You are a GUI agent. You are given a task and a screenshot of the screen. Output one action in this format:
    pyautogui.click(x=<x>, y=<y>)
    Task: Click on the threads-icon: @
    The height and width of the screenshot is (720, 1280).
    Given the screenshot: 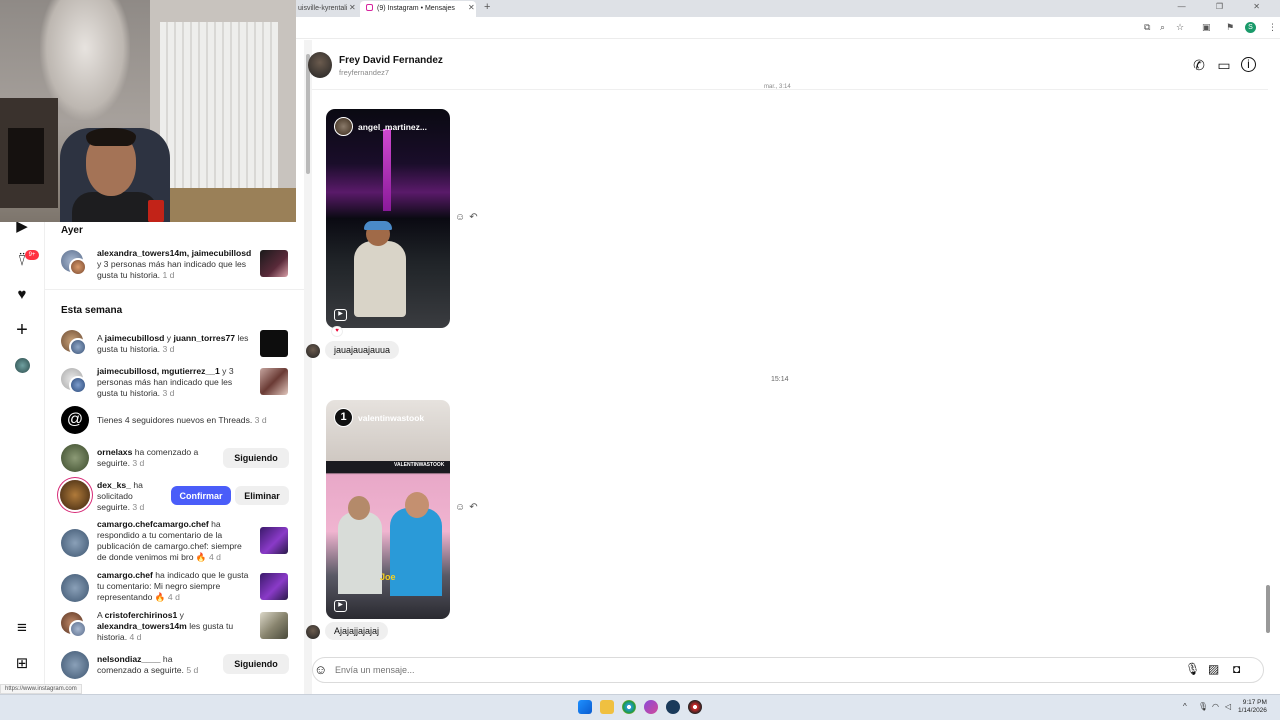 What is the action you would take?
    pyautogui.click(x=75, y=420)
    